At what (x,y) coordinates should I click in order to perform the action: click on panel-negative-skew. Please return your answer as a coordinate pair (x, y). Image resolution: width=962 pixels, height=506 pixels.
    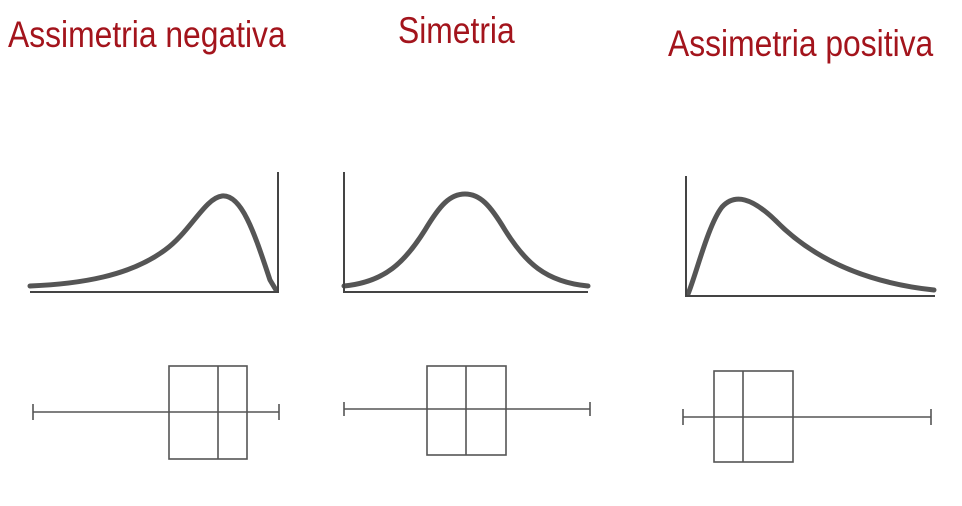
    Looking at the image, I should click on (153, 316).